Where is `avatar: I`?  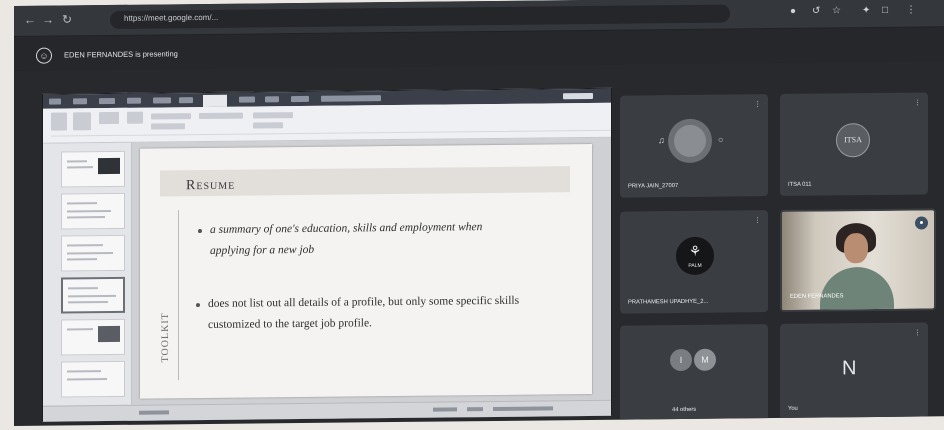
avatar: I is located at coordinates (681, 360).